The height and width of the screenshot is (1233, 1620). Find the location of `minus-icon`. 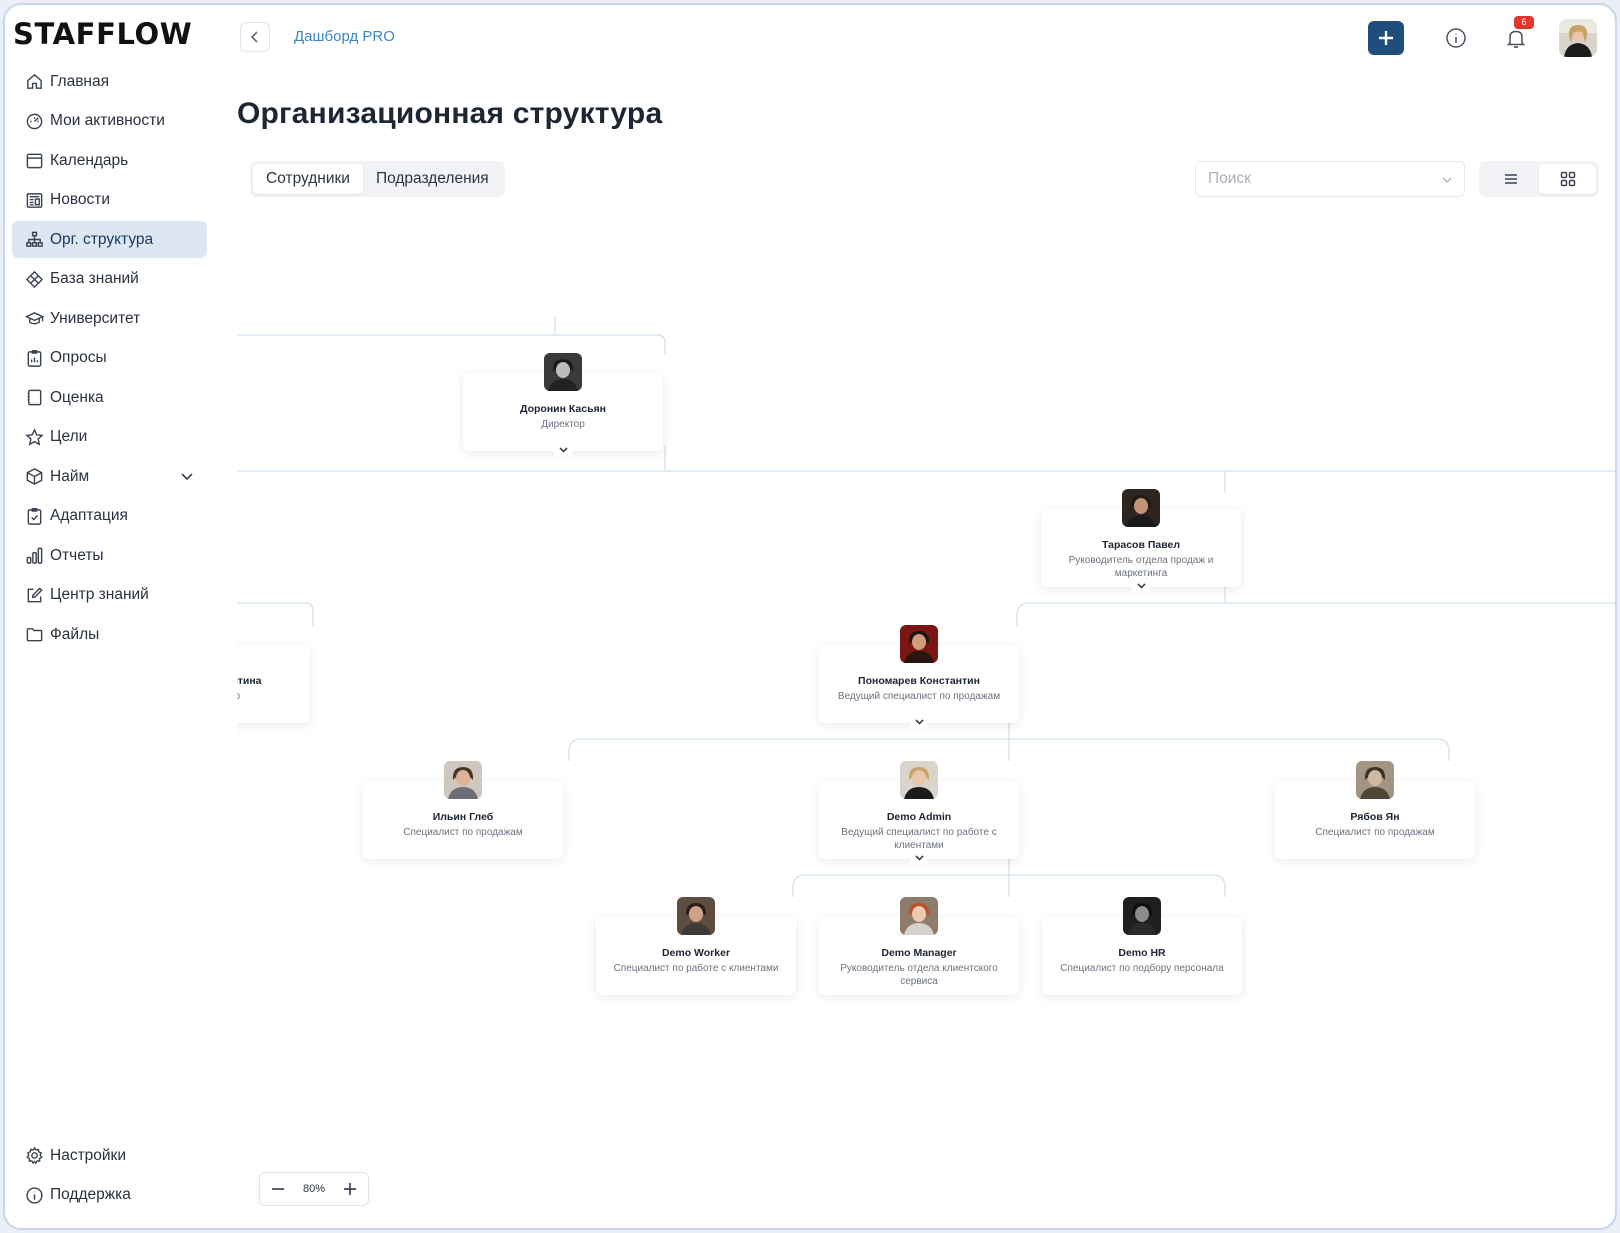

minus-icon is located at coordinates (278, 1189).